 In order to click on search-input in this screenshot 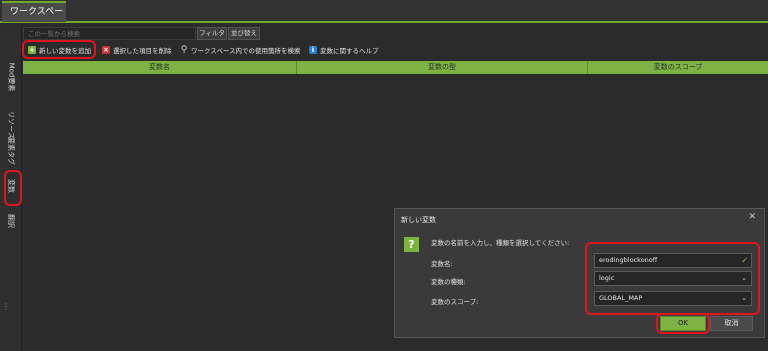, I will do `click(109, 33)`.